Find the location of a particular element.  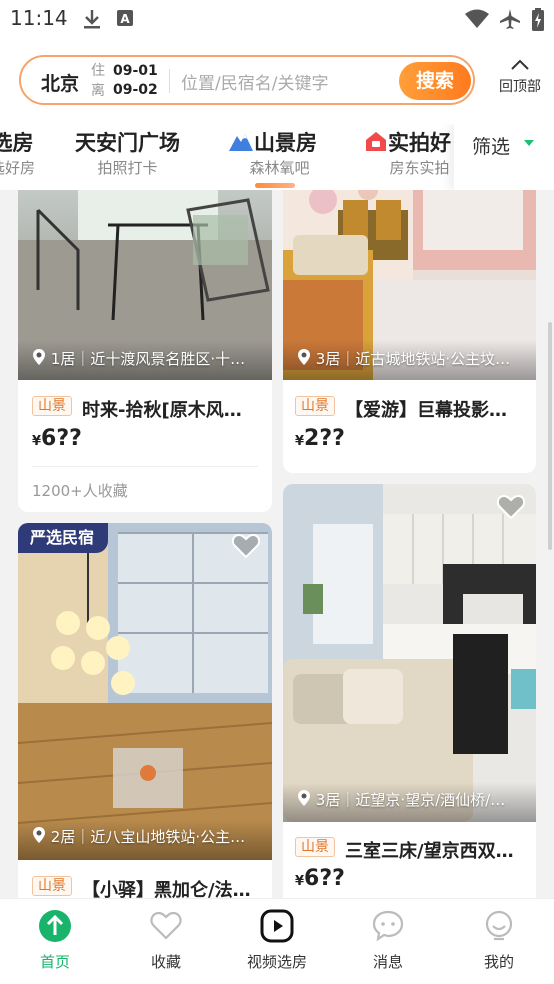

category-tab-1: 选房 选好房 is located at coordinates (17, 153).